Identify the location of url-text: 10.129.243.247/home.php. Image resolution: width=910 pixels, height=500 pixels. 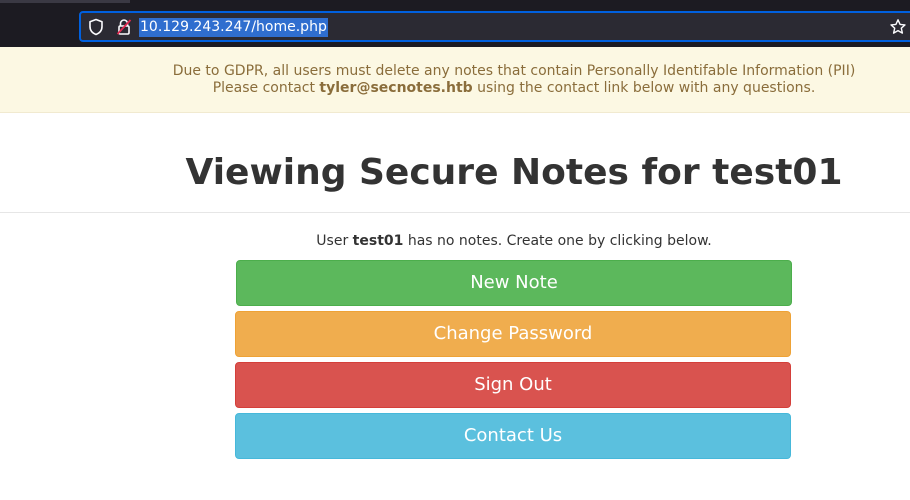
(233, 27).